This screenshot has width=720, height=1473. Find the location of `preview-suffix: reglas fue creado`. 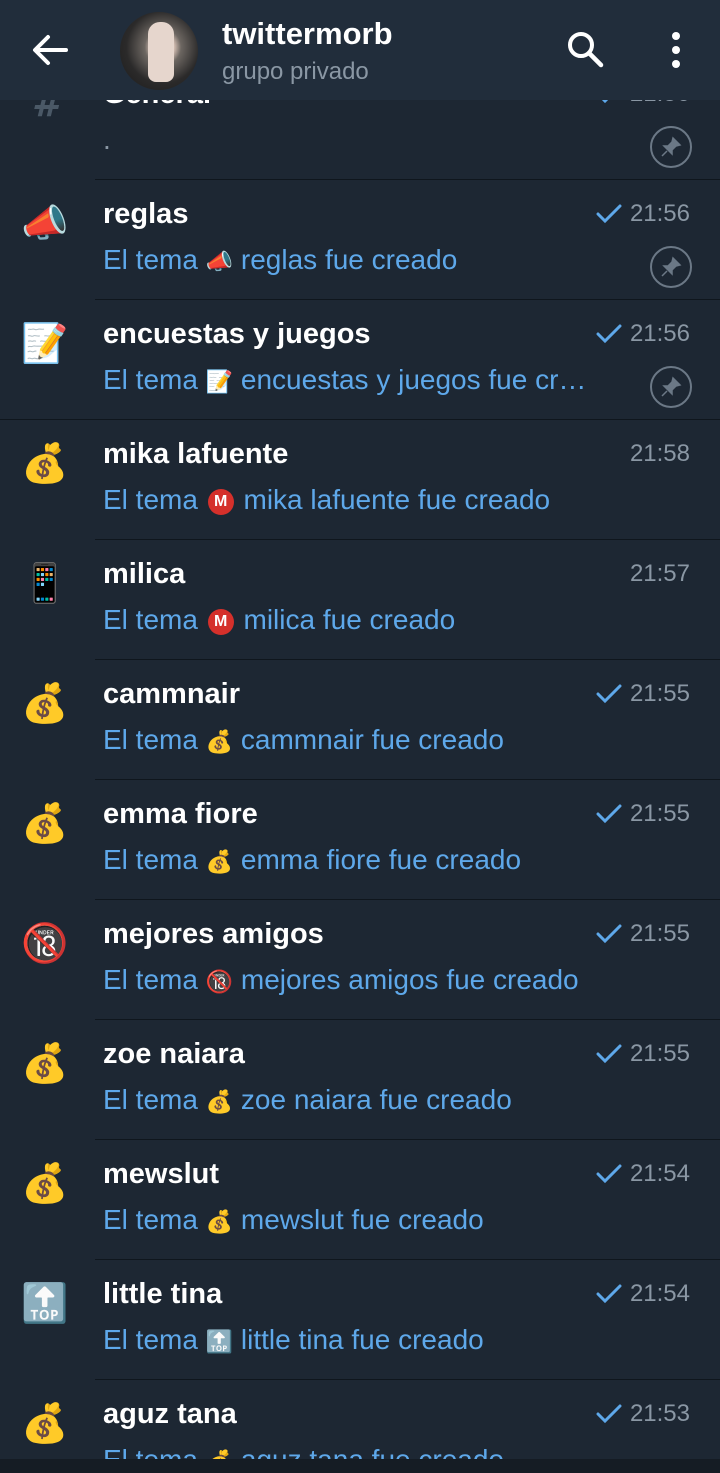

preview-suffix: reglas fue creado is located at coordinates (349, 259).